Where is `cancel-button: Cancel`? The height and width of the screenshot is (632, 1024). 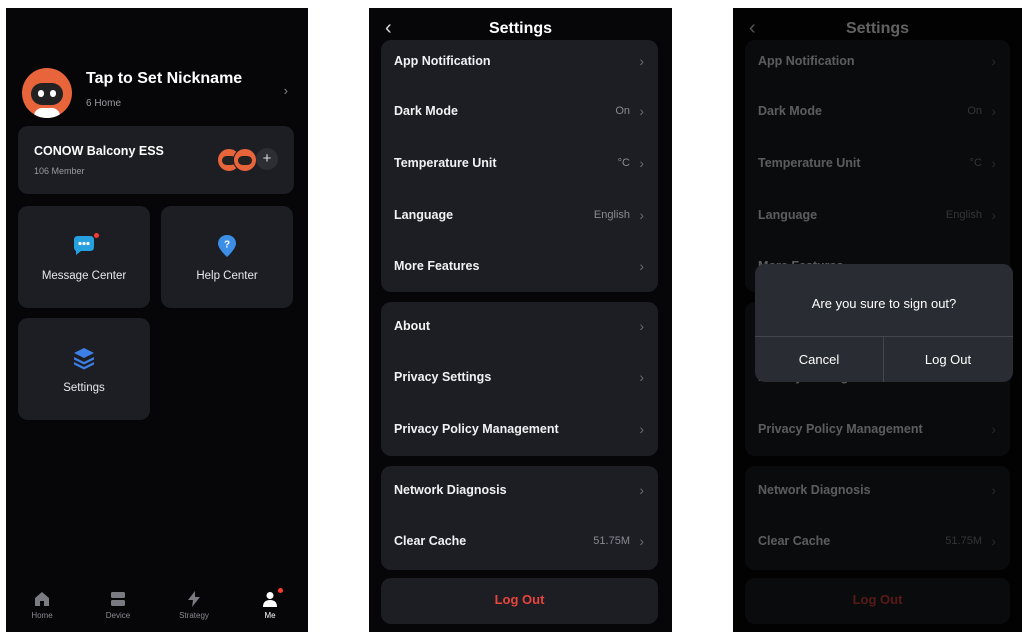
cancel-button: Cancel is located at coordinates (819, 359).